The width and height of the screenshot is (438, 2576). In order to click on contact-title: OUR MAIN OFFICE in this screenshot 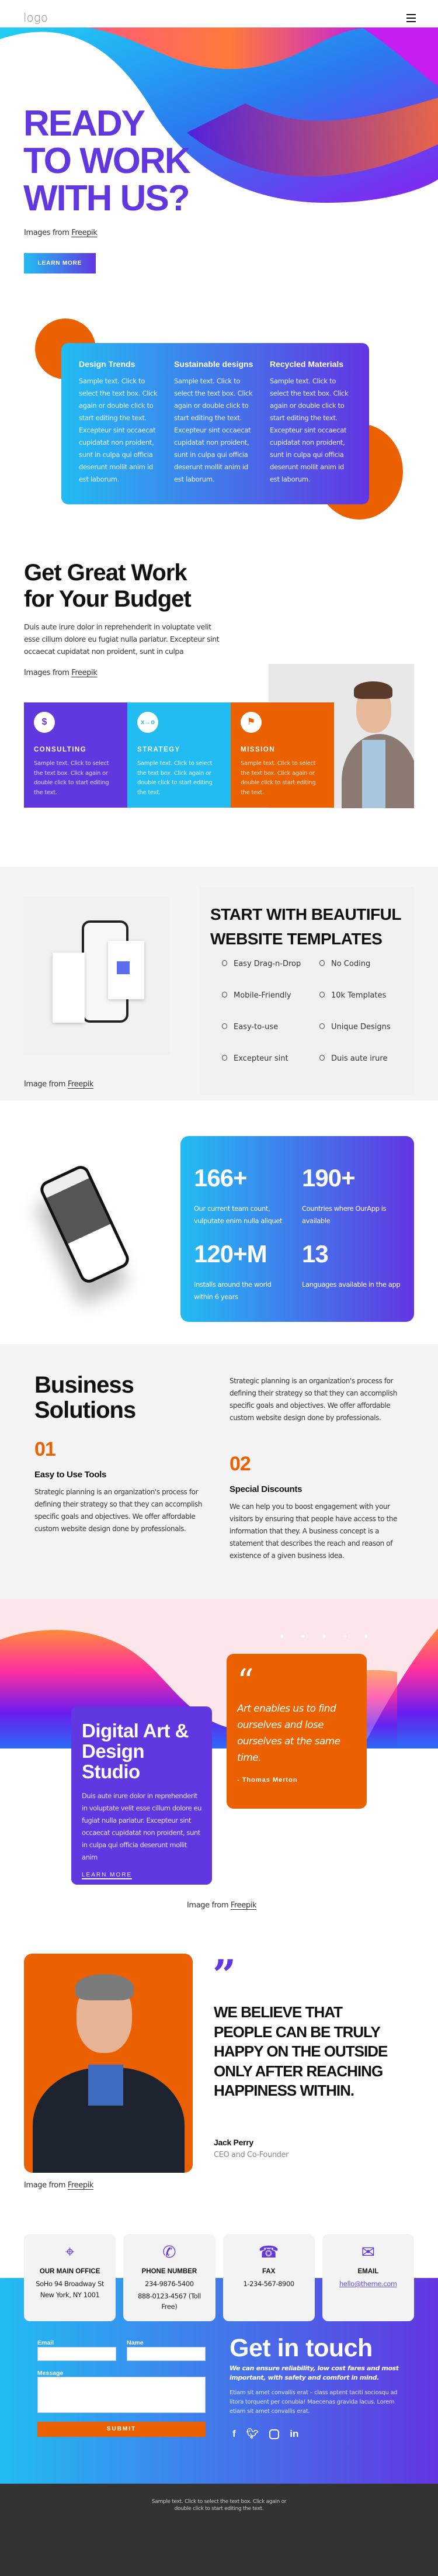, I will do `click(69, 2271)`.